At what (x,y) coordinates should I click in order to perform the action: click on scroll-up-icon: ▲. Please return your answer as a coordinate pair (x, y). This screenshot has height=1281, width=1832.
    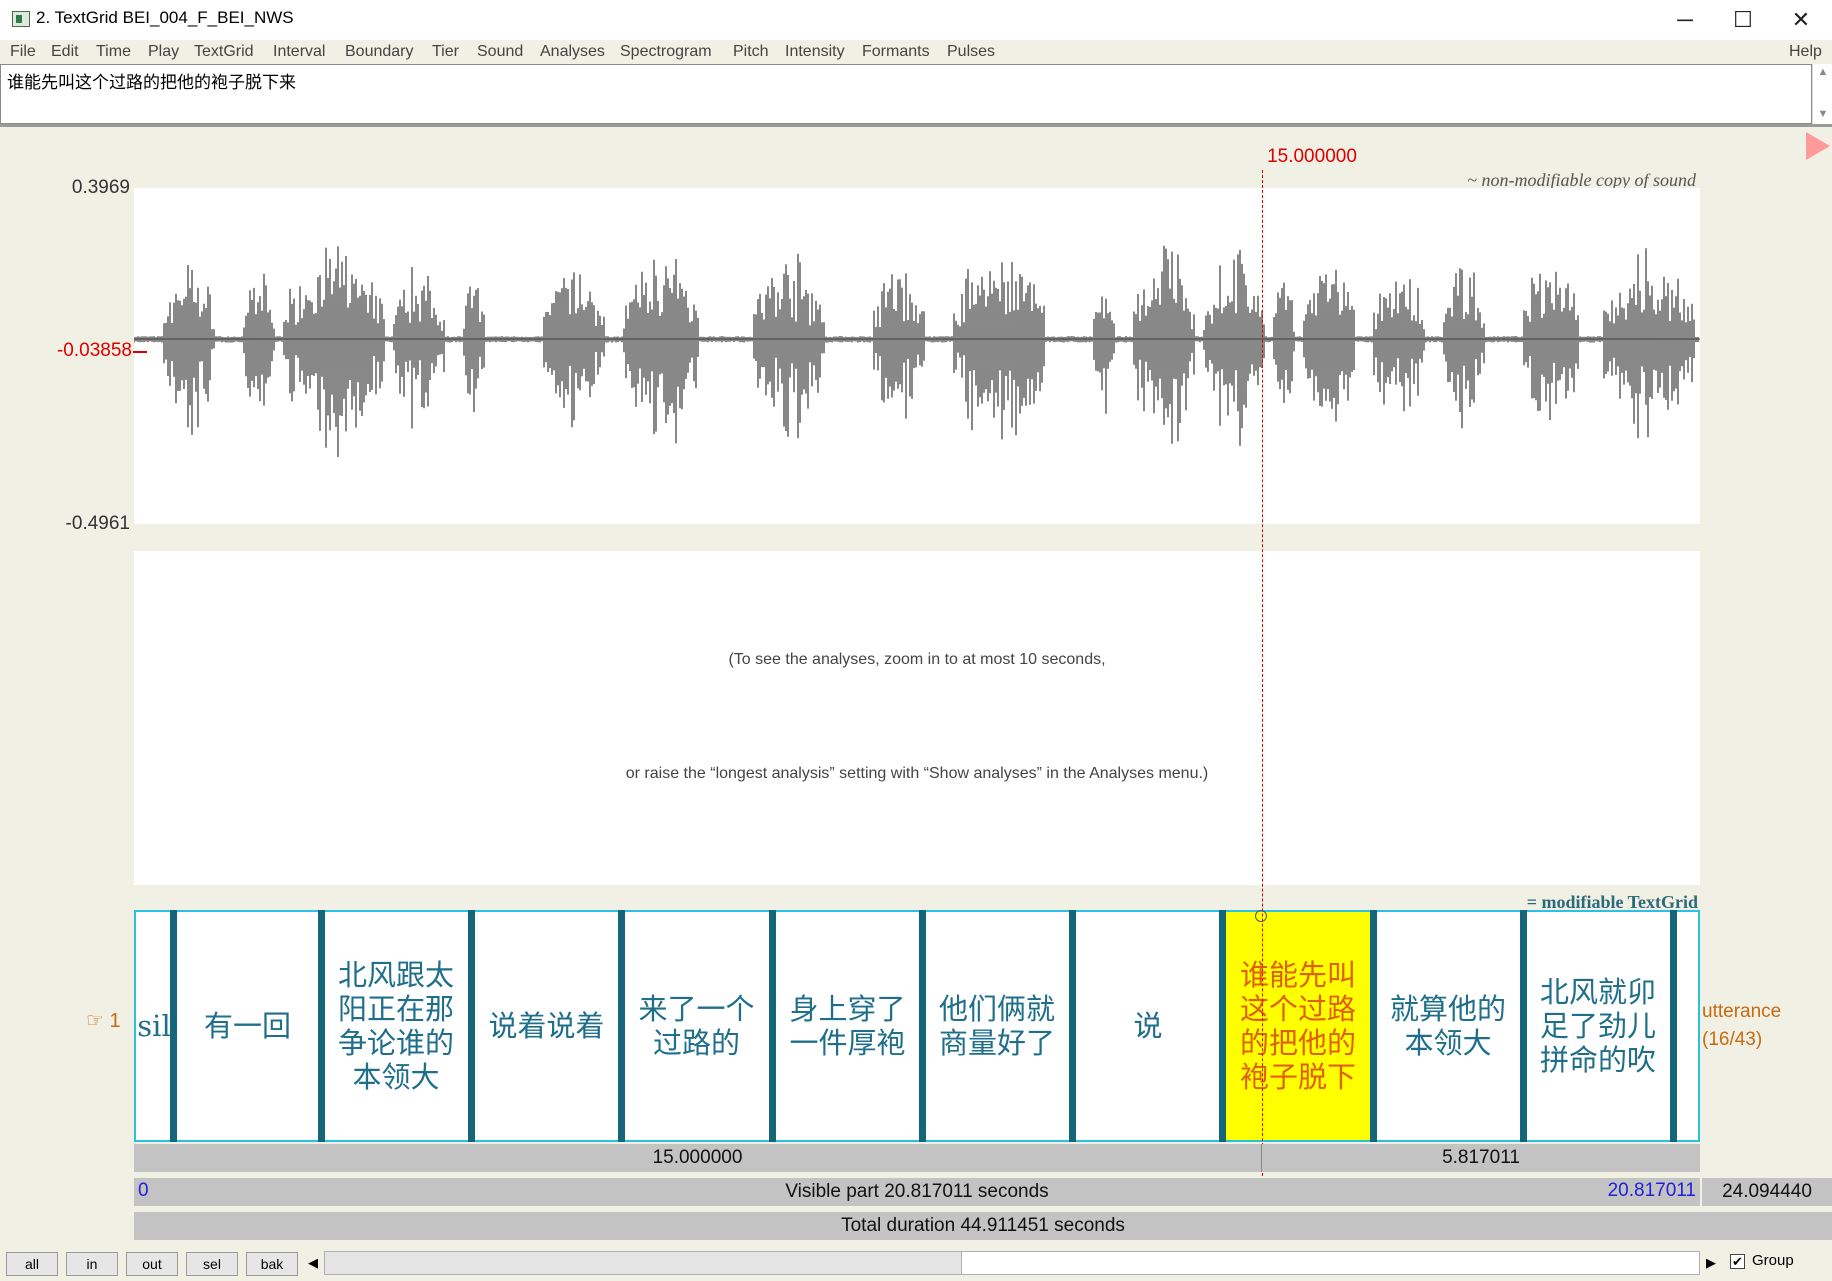
    Looking at the image, I should click on (1823, 72).